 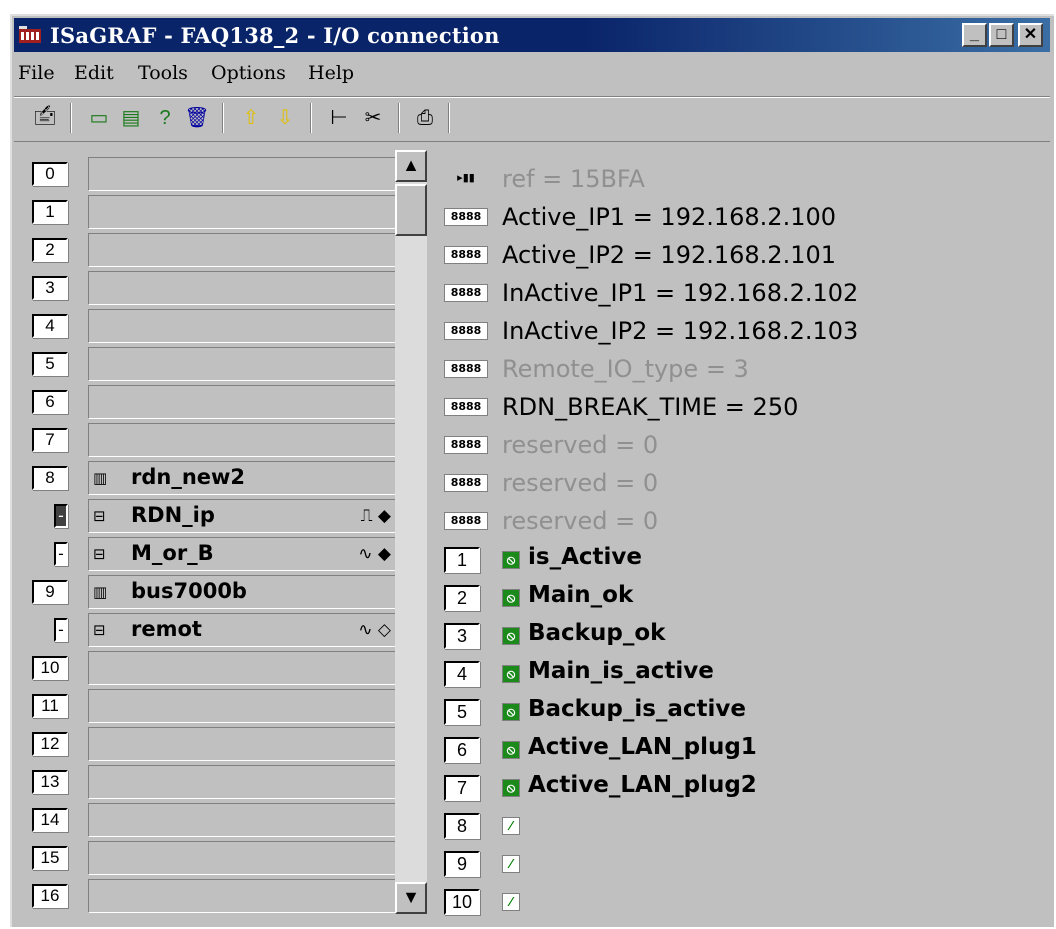 What do you see at coordinates (36, 73) in the screenshot?
I see `menu-file: File` at bounding box center [36, 73].